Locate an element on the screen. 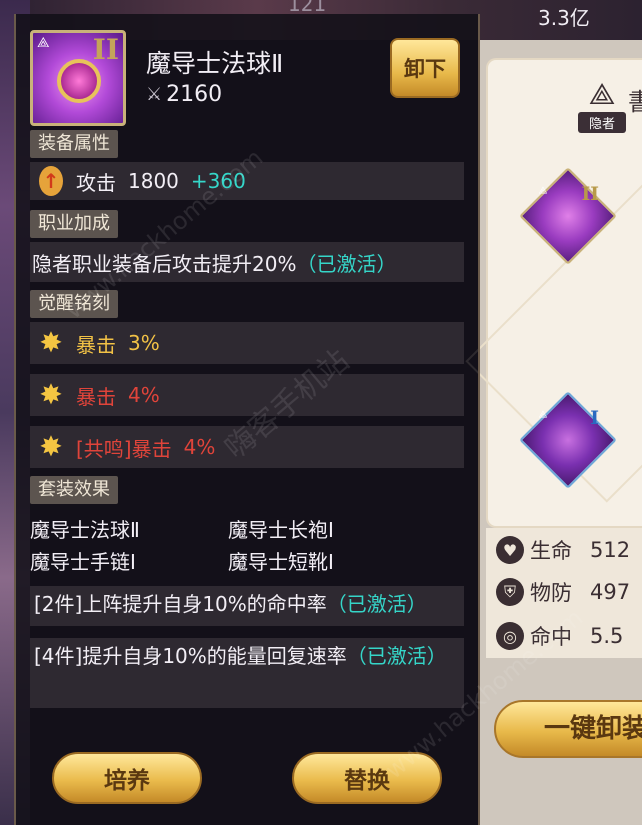 The image size is (642, 825). awaken-row-1: ✸ 暴击 3% is located at coordinates (247, 343).